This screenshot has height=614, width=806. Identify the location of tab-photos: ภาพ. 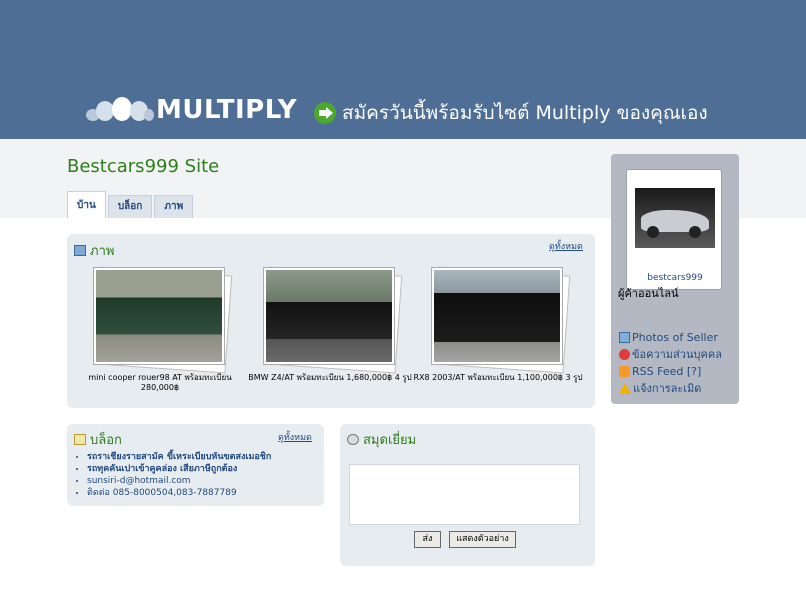
(174, 206).